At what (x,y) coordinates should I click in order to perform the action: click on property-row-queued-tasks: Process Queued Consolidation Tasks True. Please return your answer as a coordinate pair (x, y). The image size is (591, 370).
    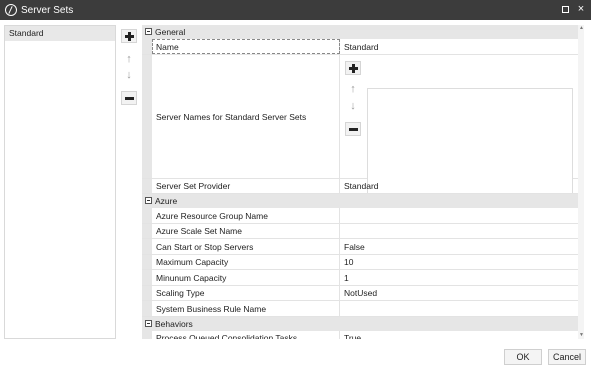
    Looking at the image, I should click on (360, 335).